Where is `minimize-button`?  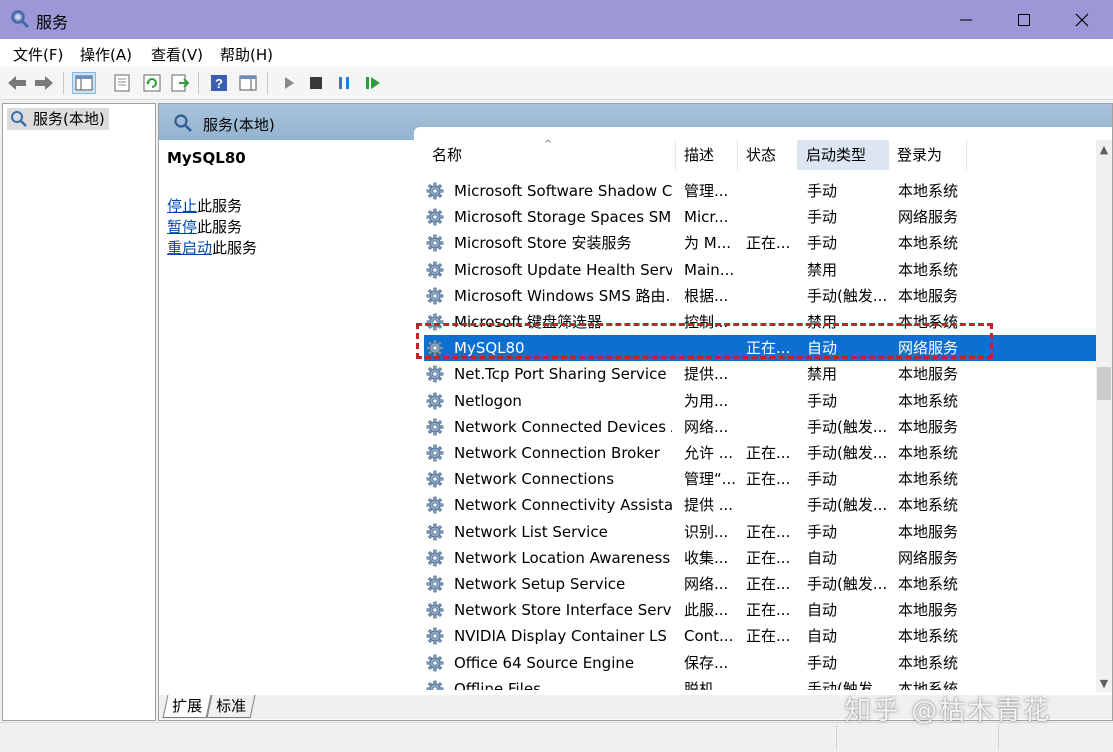
minimize-button is located at coordinates (966, 19).